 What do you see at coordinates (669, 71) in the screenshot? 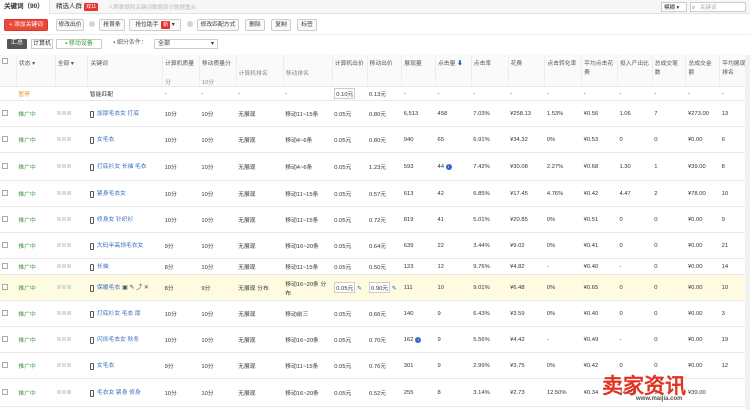
I see `col-total-fav: 总成交笔数` at bounding box center [669, 71].